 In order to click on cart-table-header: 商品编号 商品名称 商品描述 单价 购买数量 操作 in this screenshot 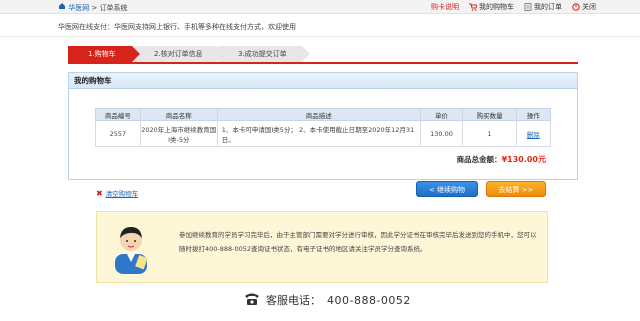, I will do `click(323, 114)`.